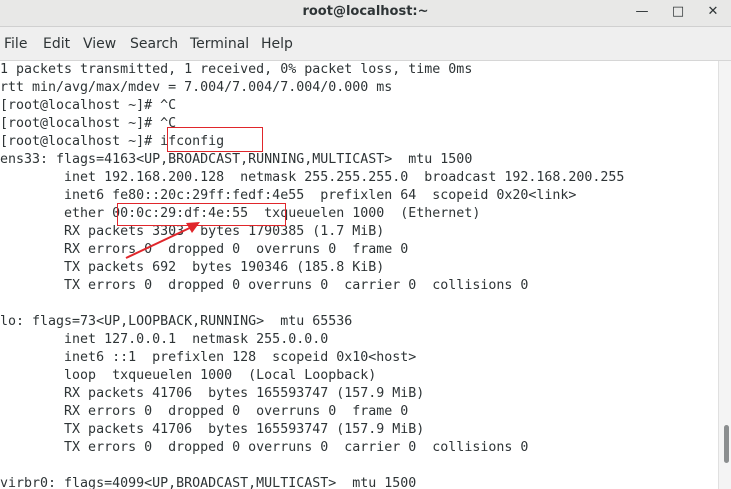  Describe the element at coordinates (162, 240) in the screenshot. I see `annotation-arrow-icon` at that location.